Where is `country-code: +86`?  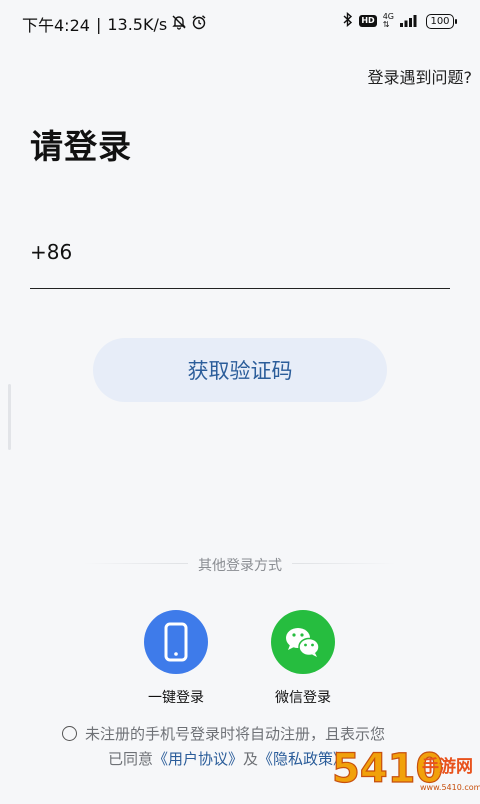
country-code: +86 is located at coordinates (51, 252).